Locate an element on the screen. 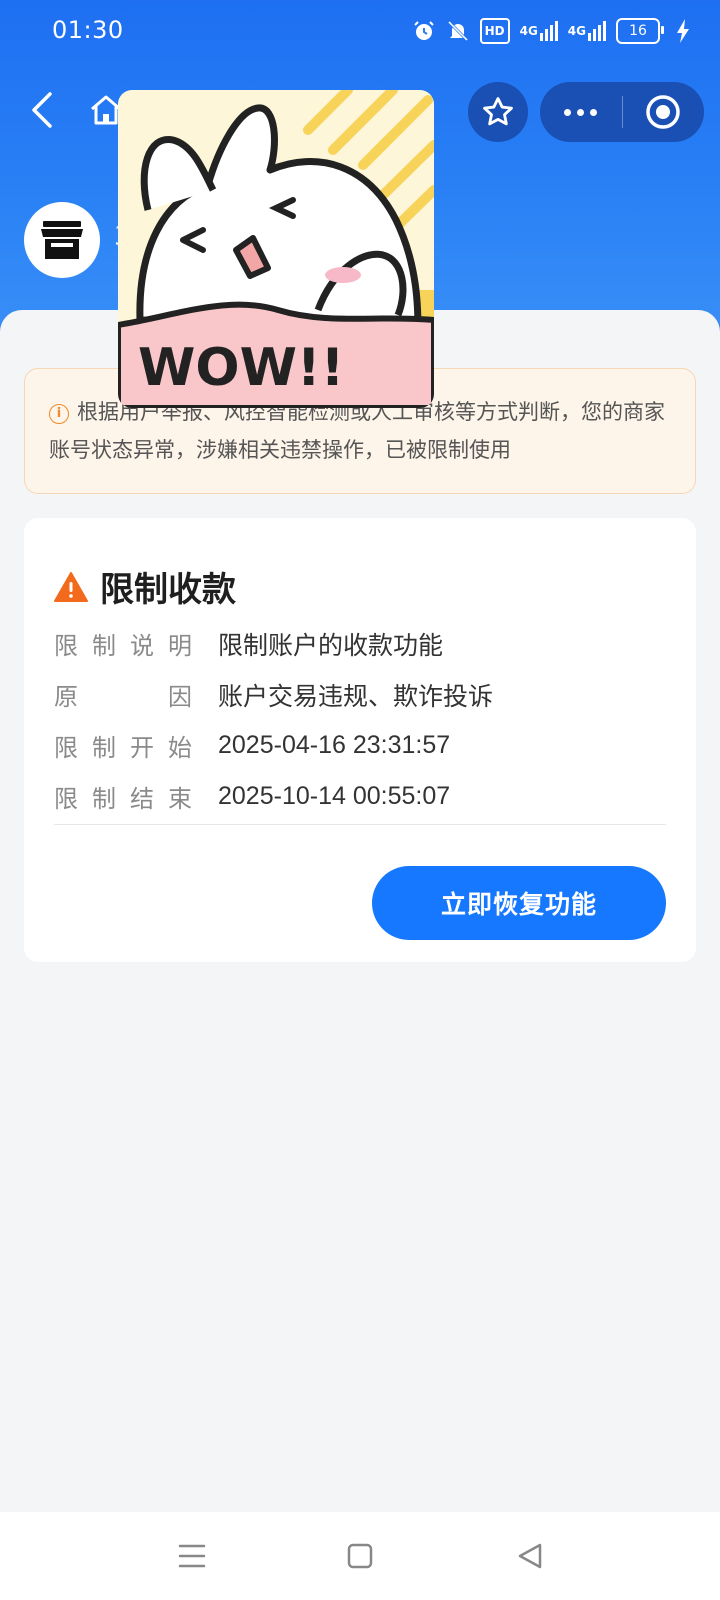 Image resolution: width=720 pixels, height=1600 pixels. mute-bell-icon is located at coordinates (458, 31).